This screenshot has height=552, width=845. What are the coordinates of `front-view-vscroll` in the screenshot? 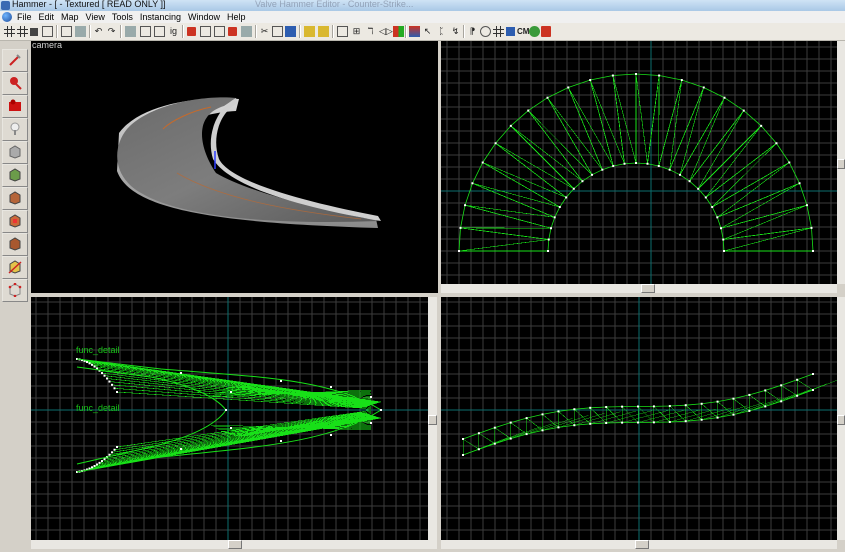 It's located at (432, 418).